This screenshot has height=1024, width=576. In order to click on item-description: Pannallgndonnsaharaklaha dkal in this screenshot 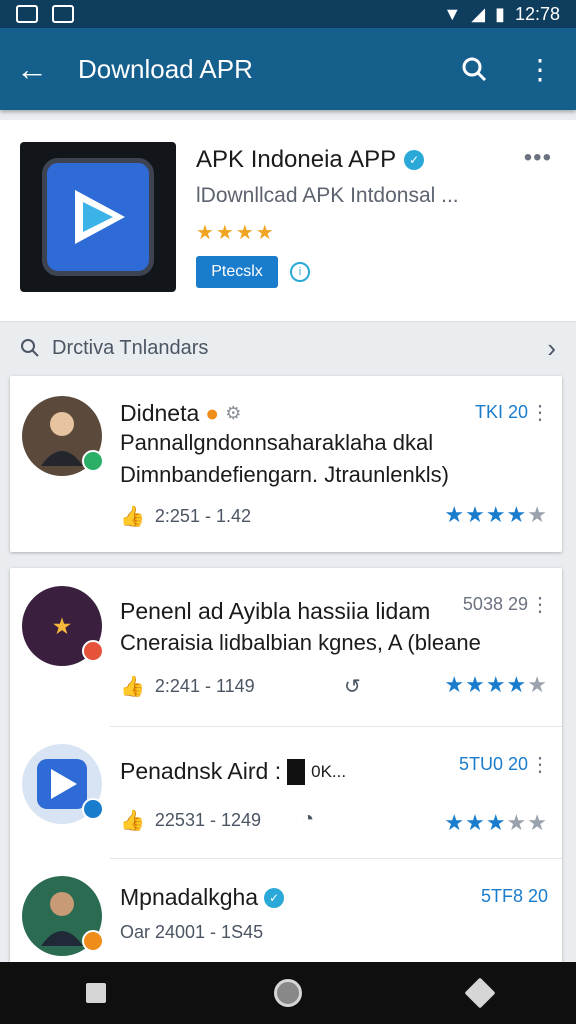, I will do `click(277, 442)`.